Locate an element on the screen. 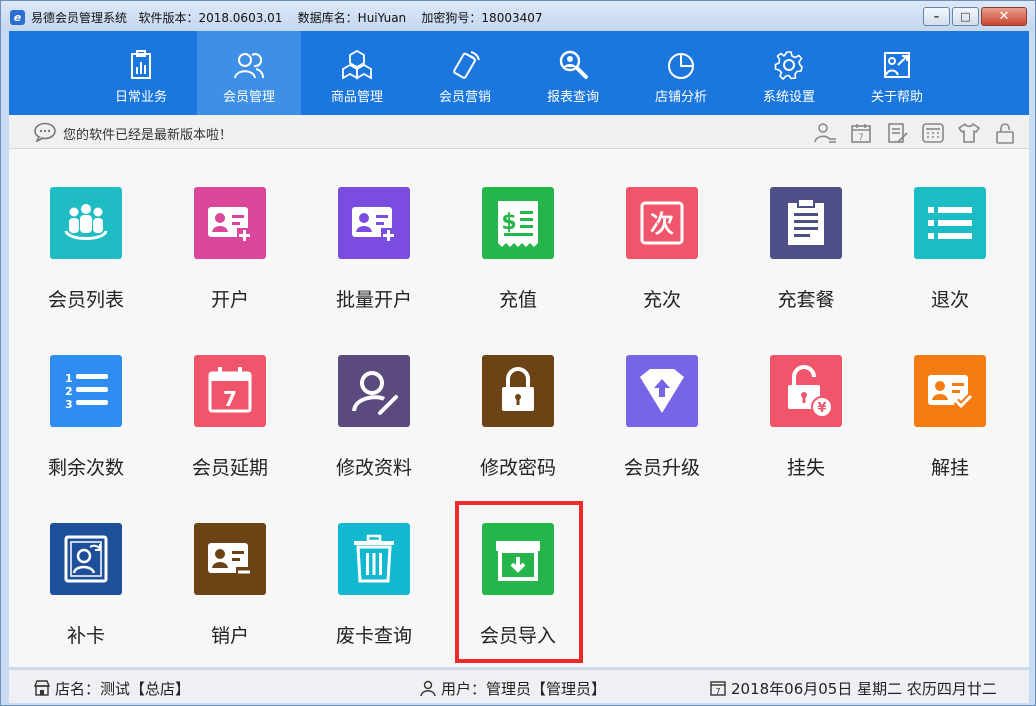 The width and height of the screenshot is (1036, 706). tile-open-account: 开户 is located at coordinates (230, 257).